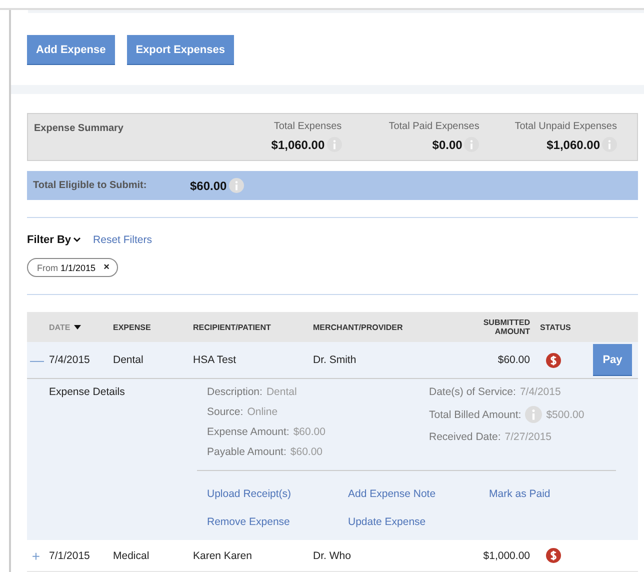  Describe the element at coordinates (54, 240) in the screenshot. I see `filter-dropdown: Filter By` at that location.